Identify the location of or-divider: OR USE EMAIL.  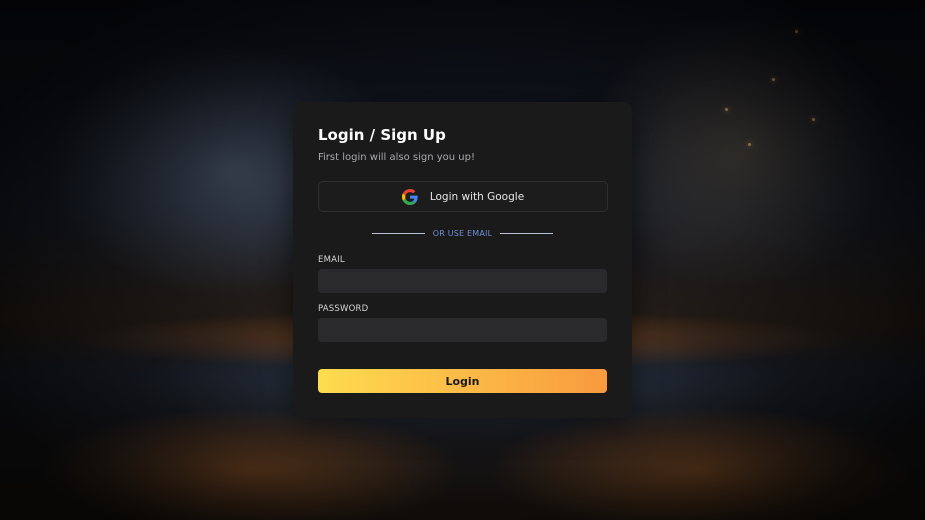
(462, 233).